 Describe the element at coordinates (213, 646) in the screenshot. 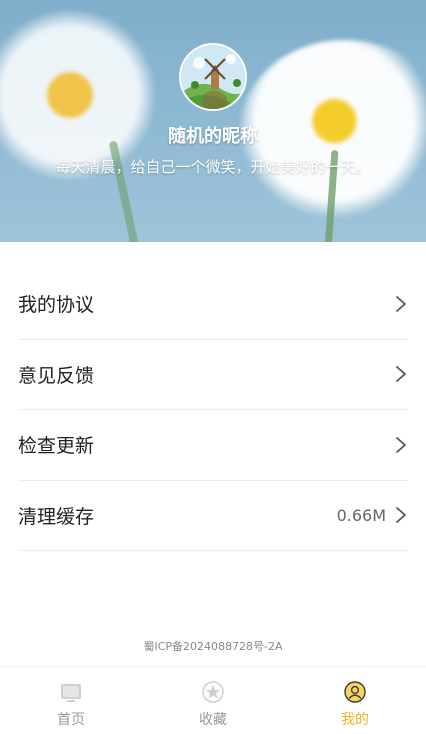

I see `icp-license: 蜀ICP备2024088728号-2A` at that location.